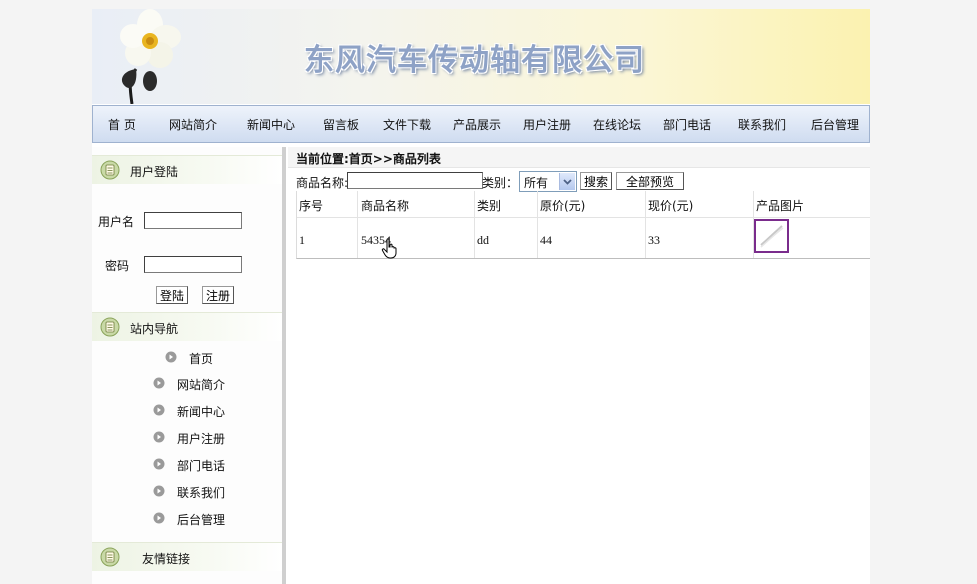  What do you see at coordinates (201, 520) in the screenshot?
I see `site-nav-item-label: 后台管理` at bounding box center [201, 520].